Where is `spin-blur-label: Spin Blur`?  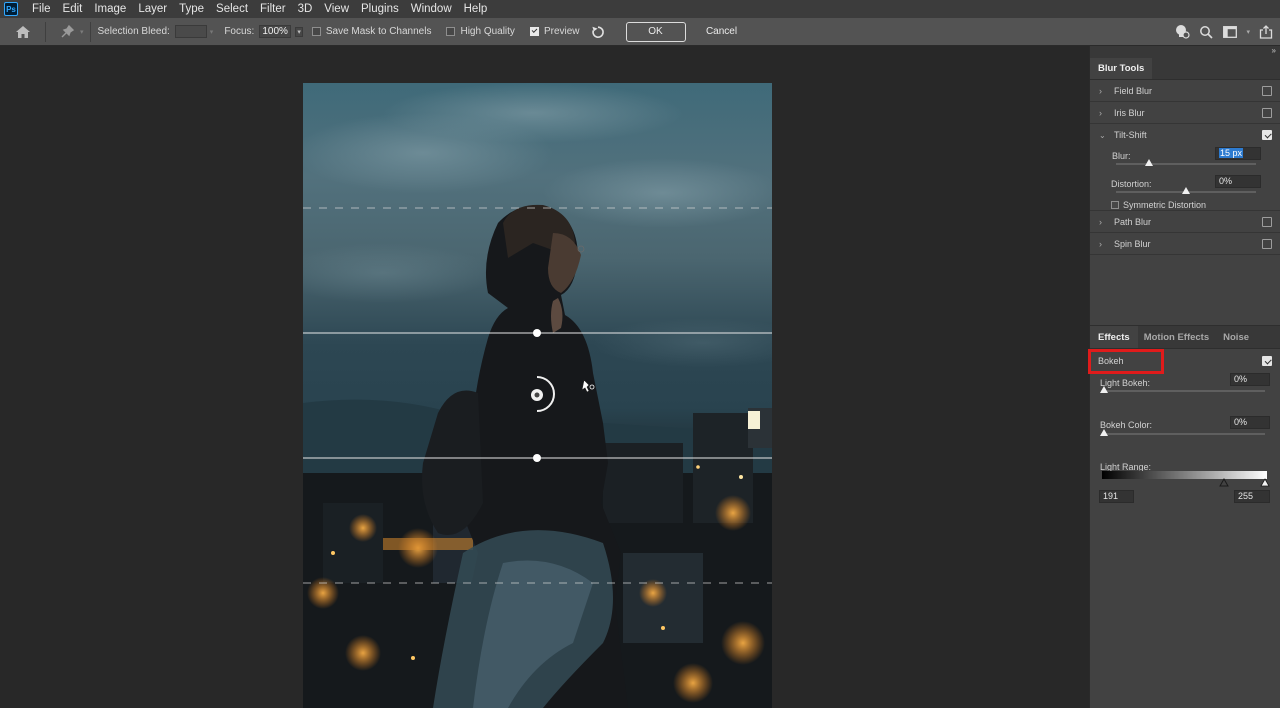
spin-blur-label: Spin Blur is located at coordinates (1132, 243).